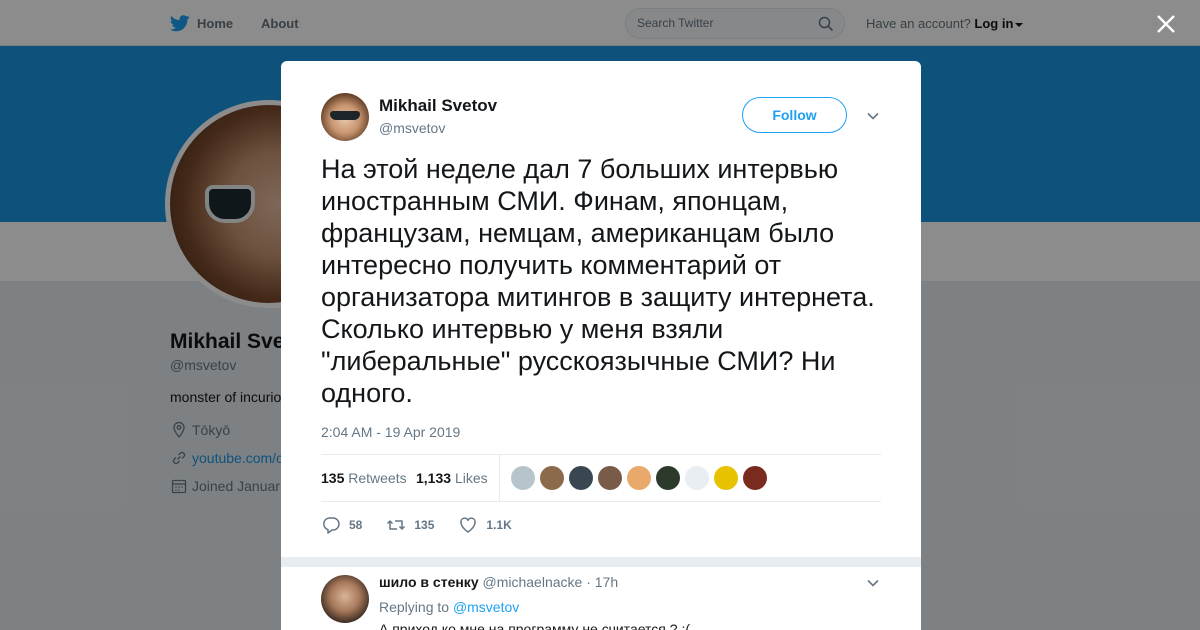 This screenshot has width=1200, height=630. I want to click on reply-count: 58, so click(356, 525).